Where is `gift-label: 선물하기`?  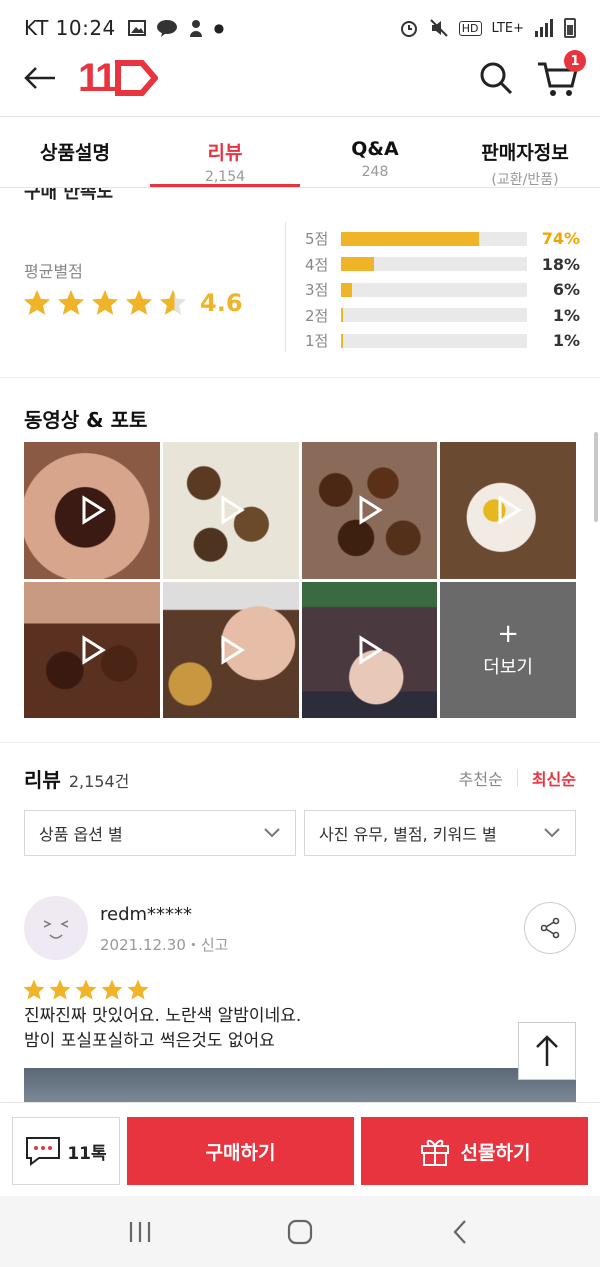 gift-label: 선물하기 is located at coordinates (495, 1152).